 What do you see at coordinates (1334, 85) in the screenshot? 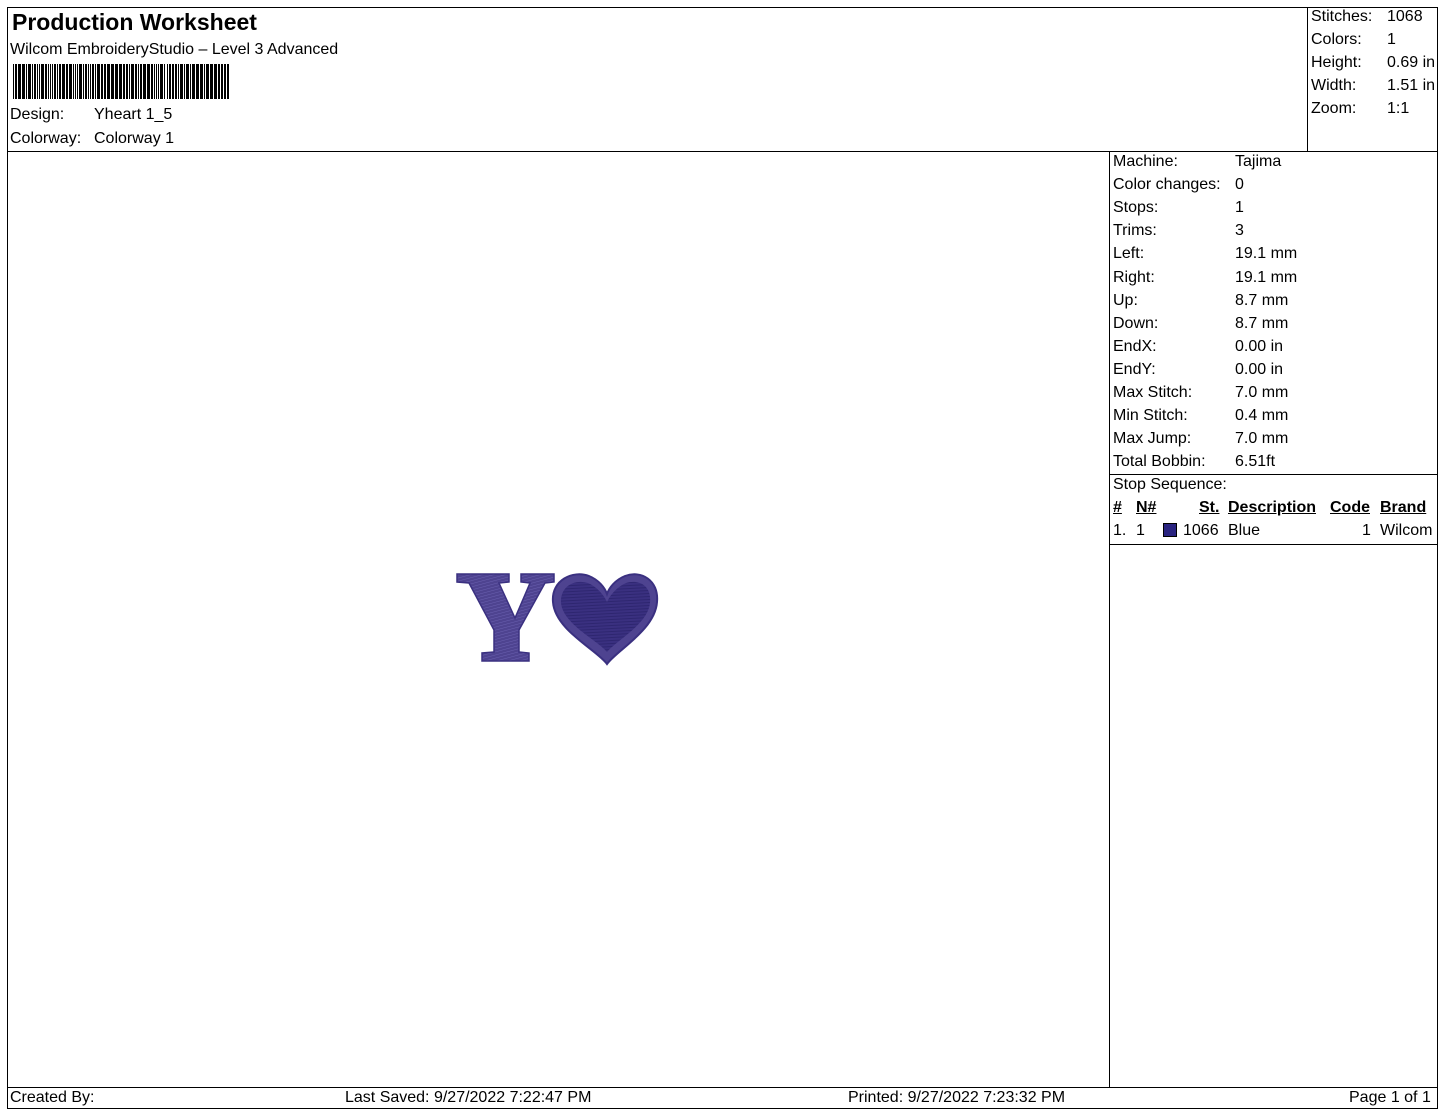
I see `width-label: Width:` at bounding box center [1334, 85].